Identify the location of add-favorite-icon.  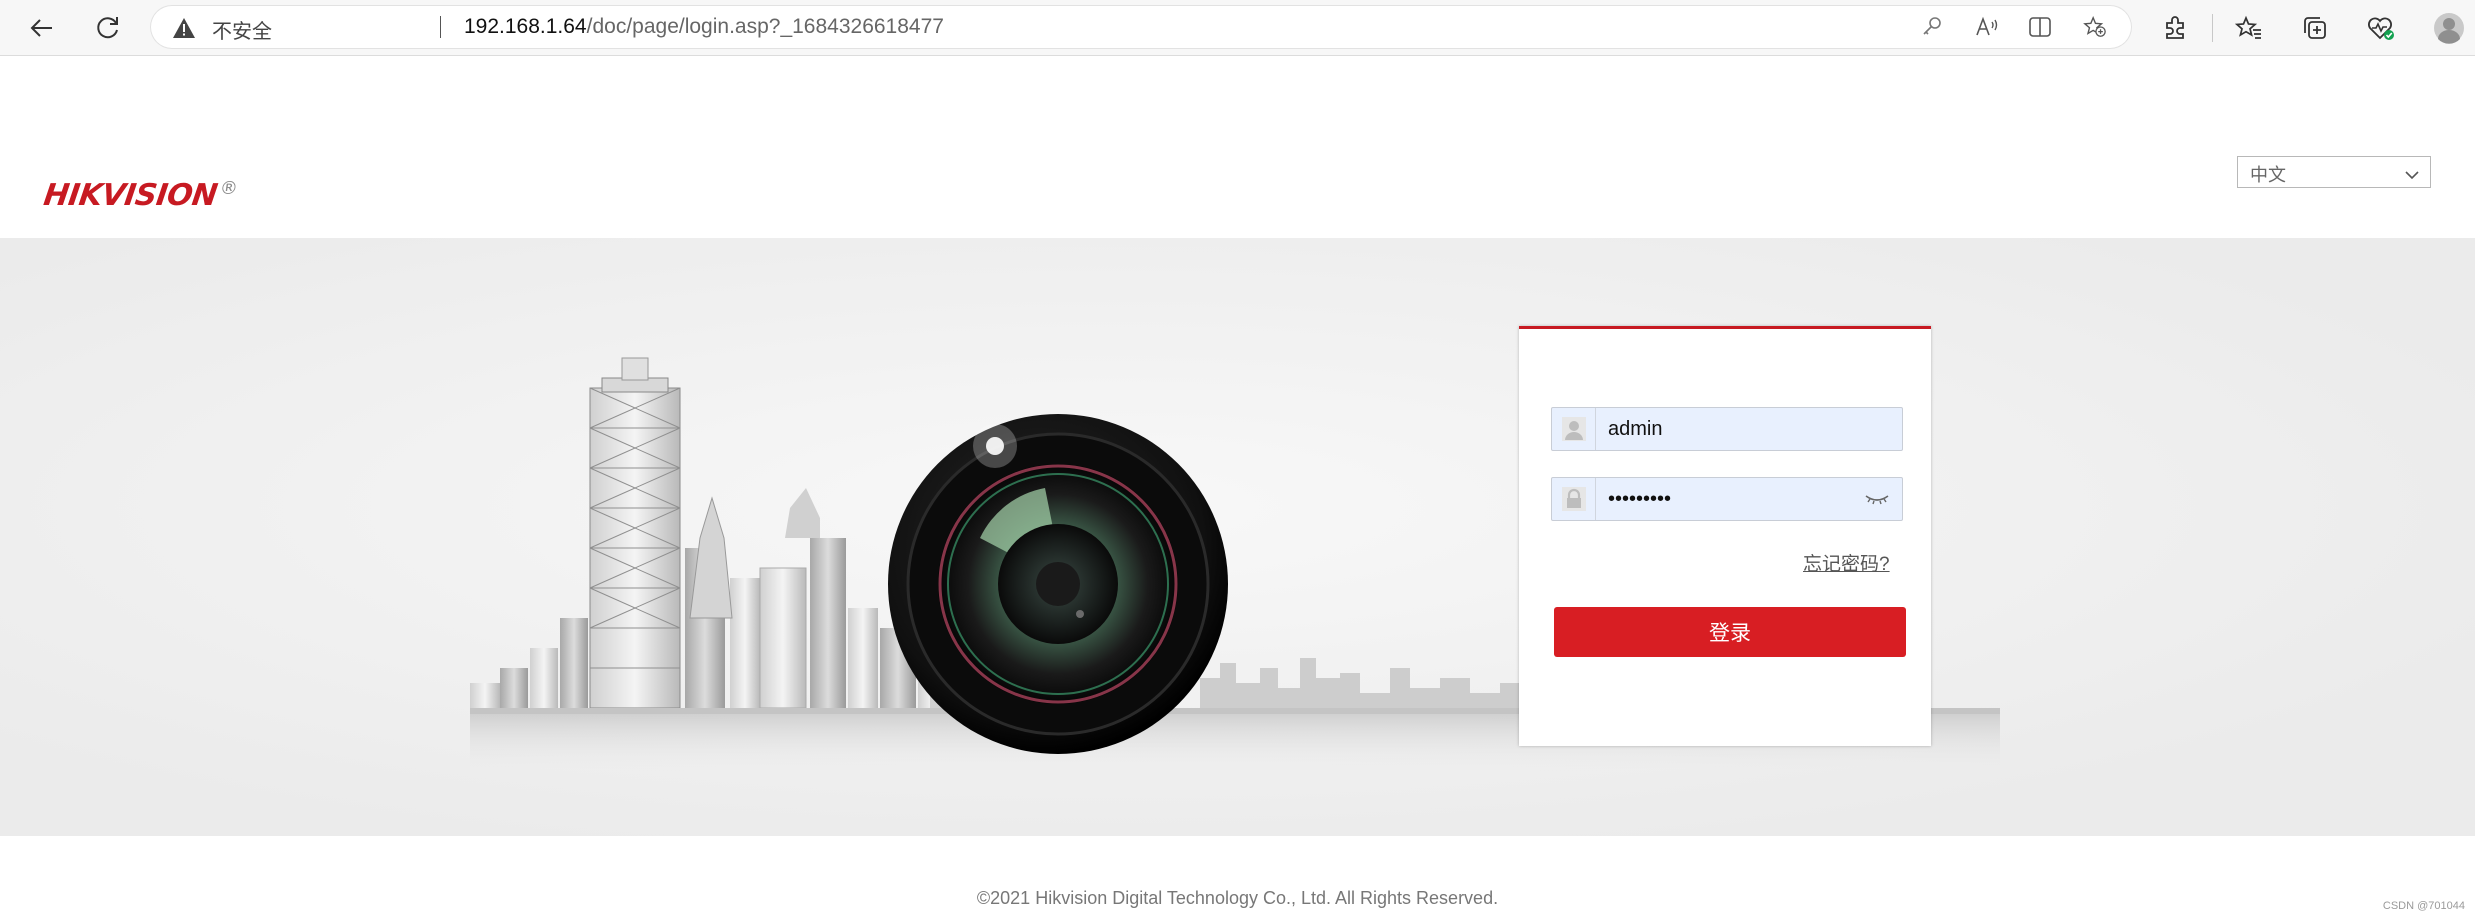
(2095, 27).